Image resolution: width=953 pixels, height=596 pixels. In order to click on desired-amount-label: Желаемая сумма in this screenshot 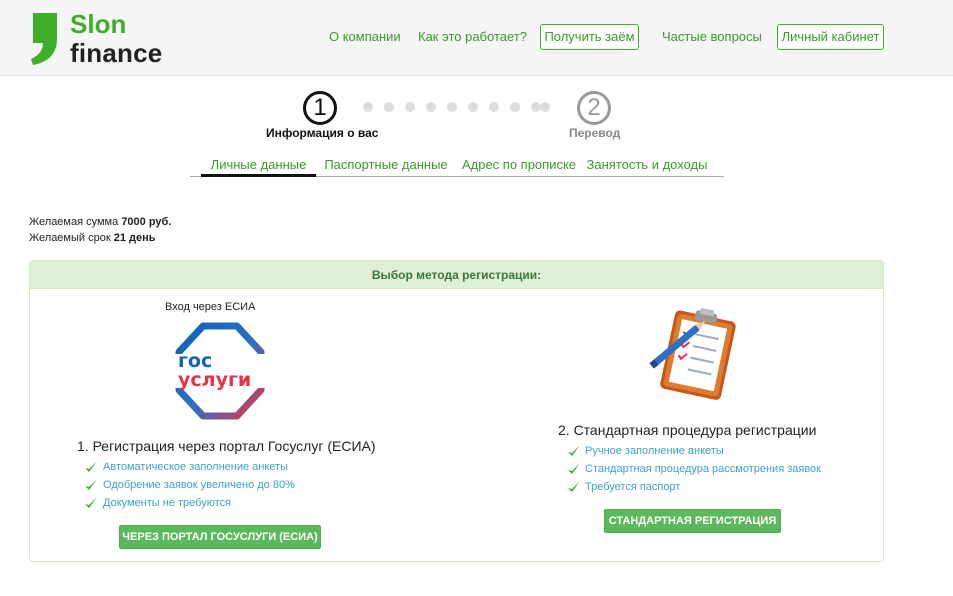, I will do `click(74, 222)`.